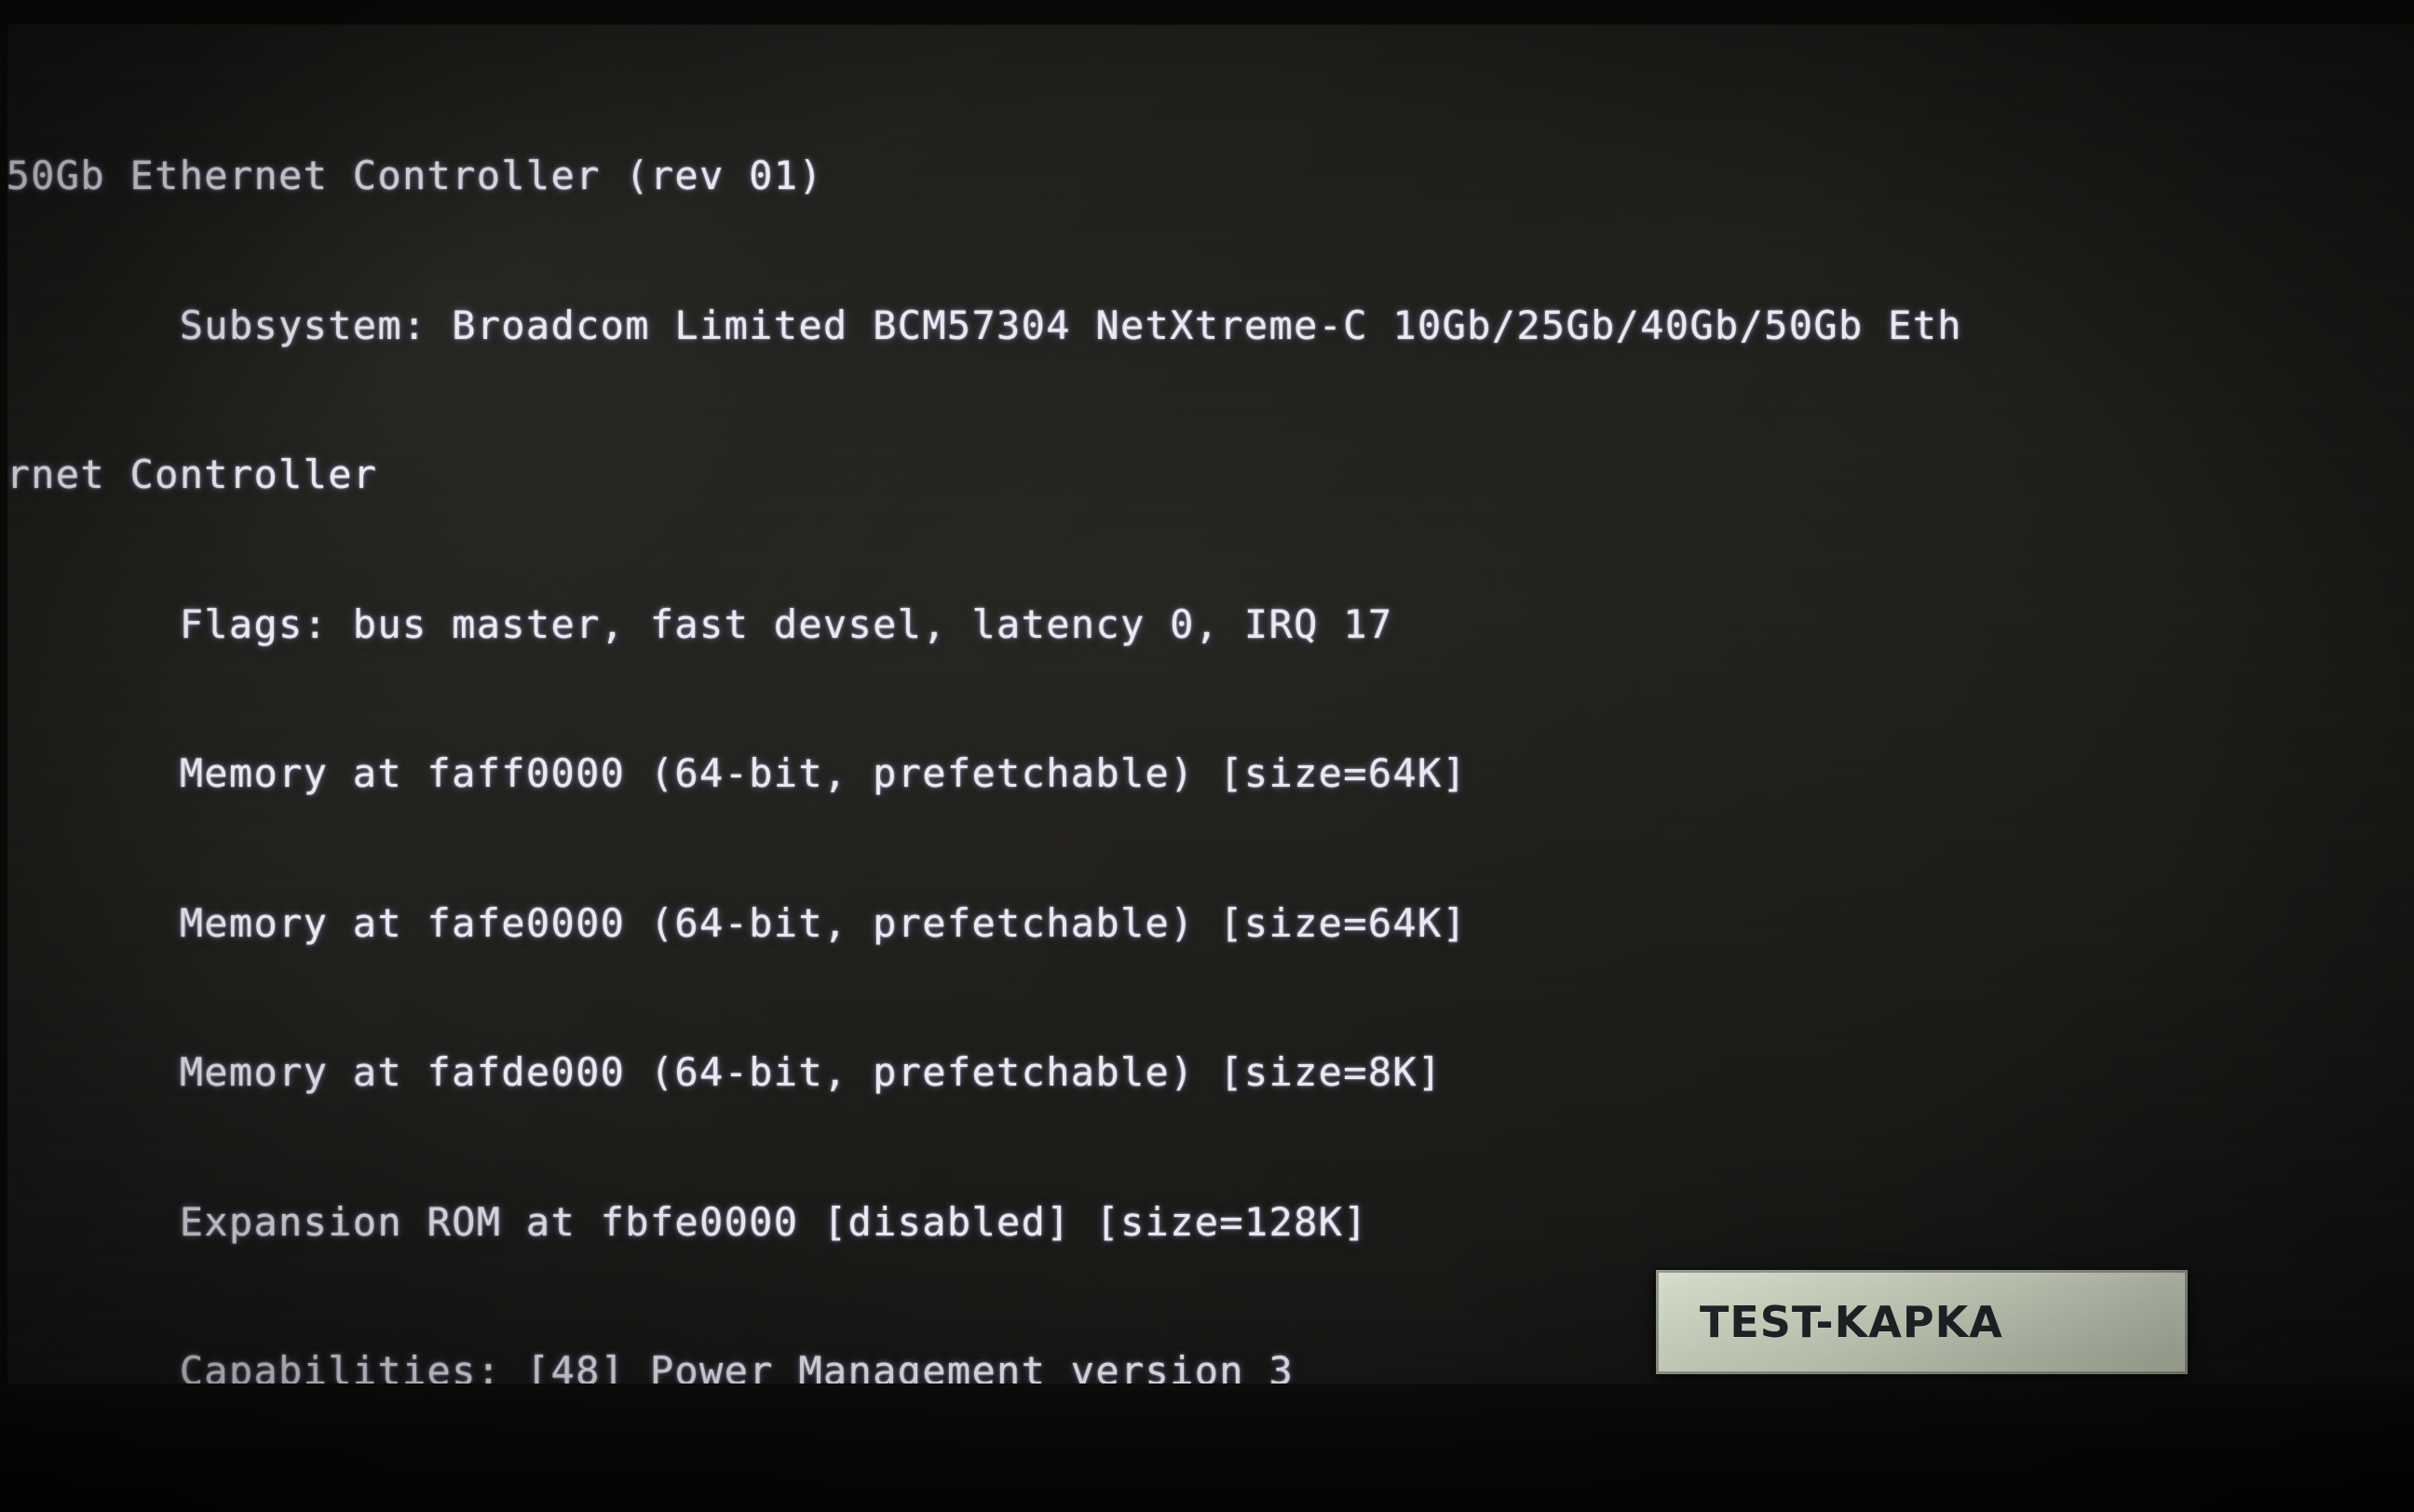 This screenshot has width=2414, height=1512. Describe the element at coordinates (1207, 1448) in the screenshot. I see `monitor-bezel-bottom: lenovo` at that location.